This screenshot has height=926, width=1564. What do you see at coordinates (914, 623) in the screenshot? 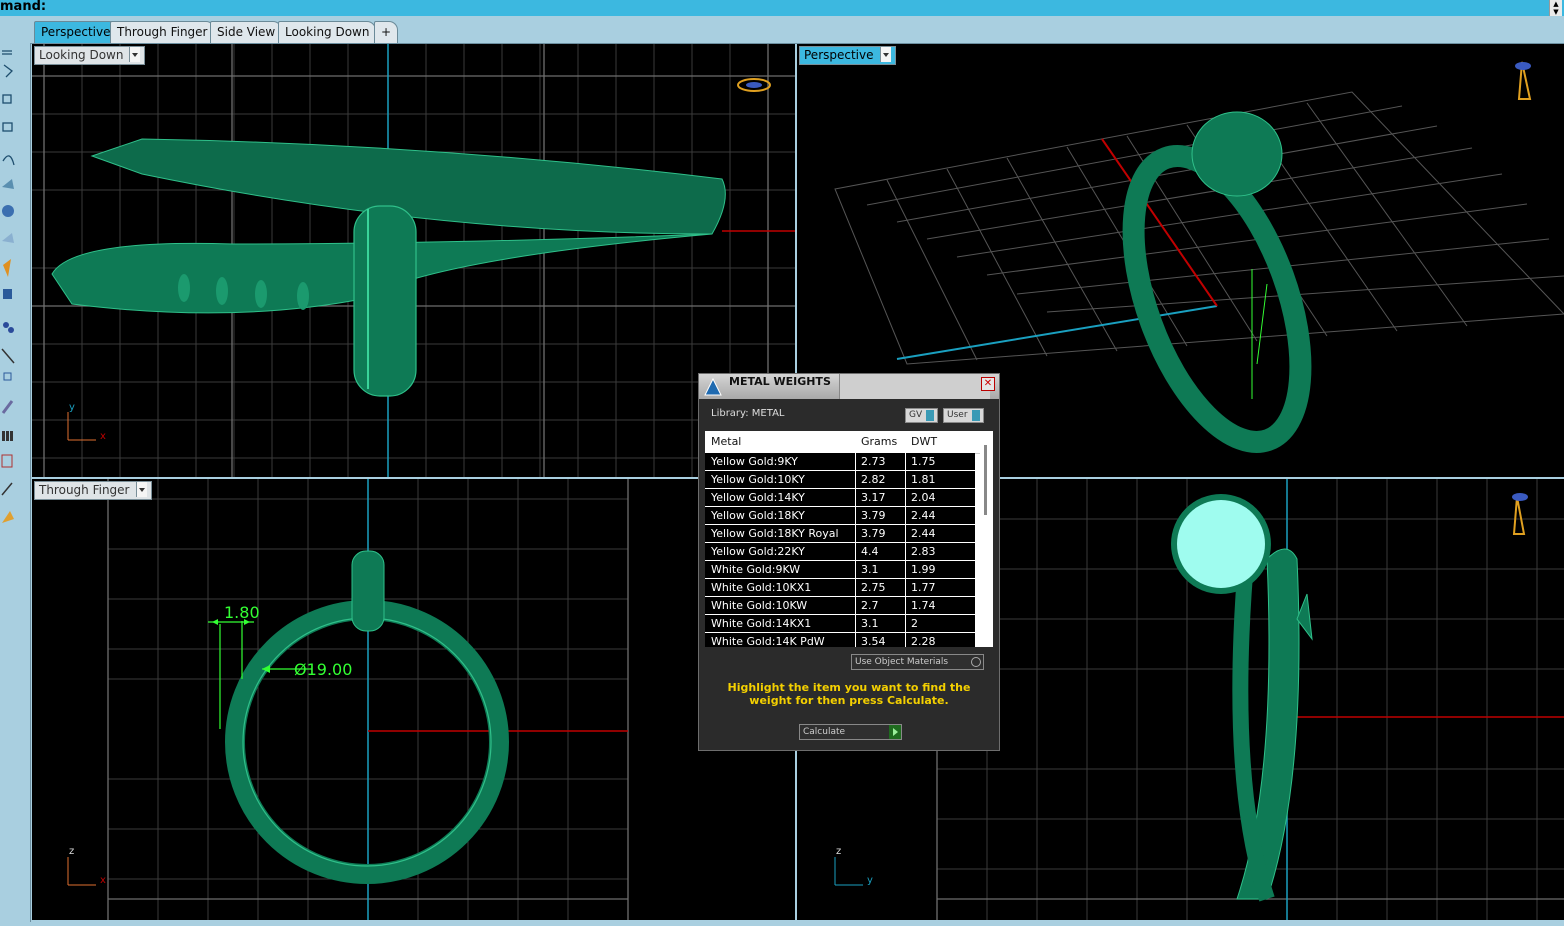
I see `cell-dwt: 2` at bounding box center [914, 623].